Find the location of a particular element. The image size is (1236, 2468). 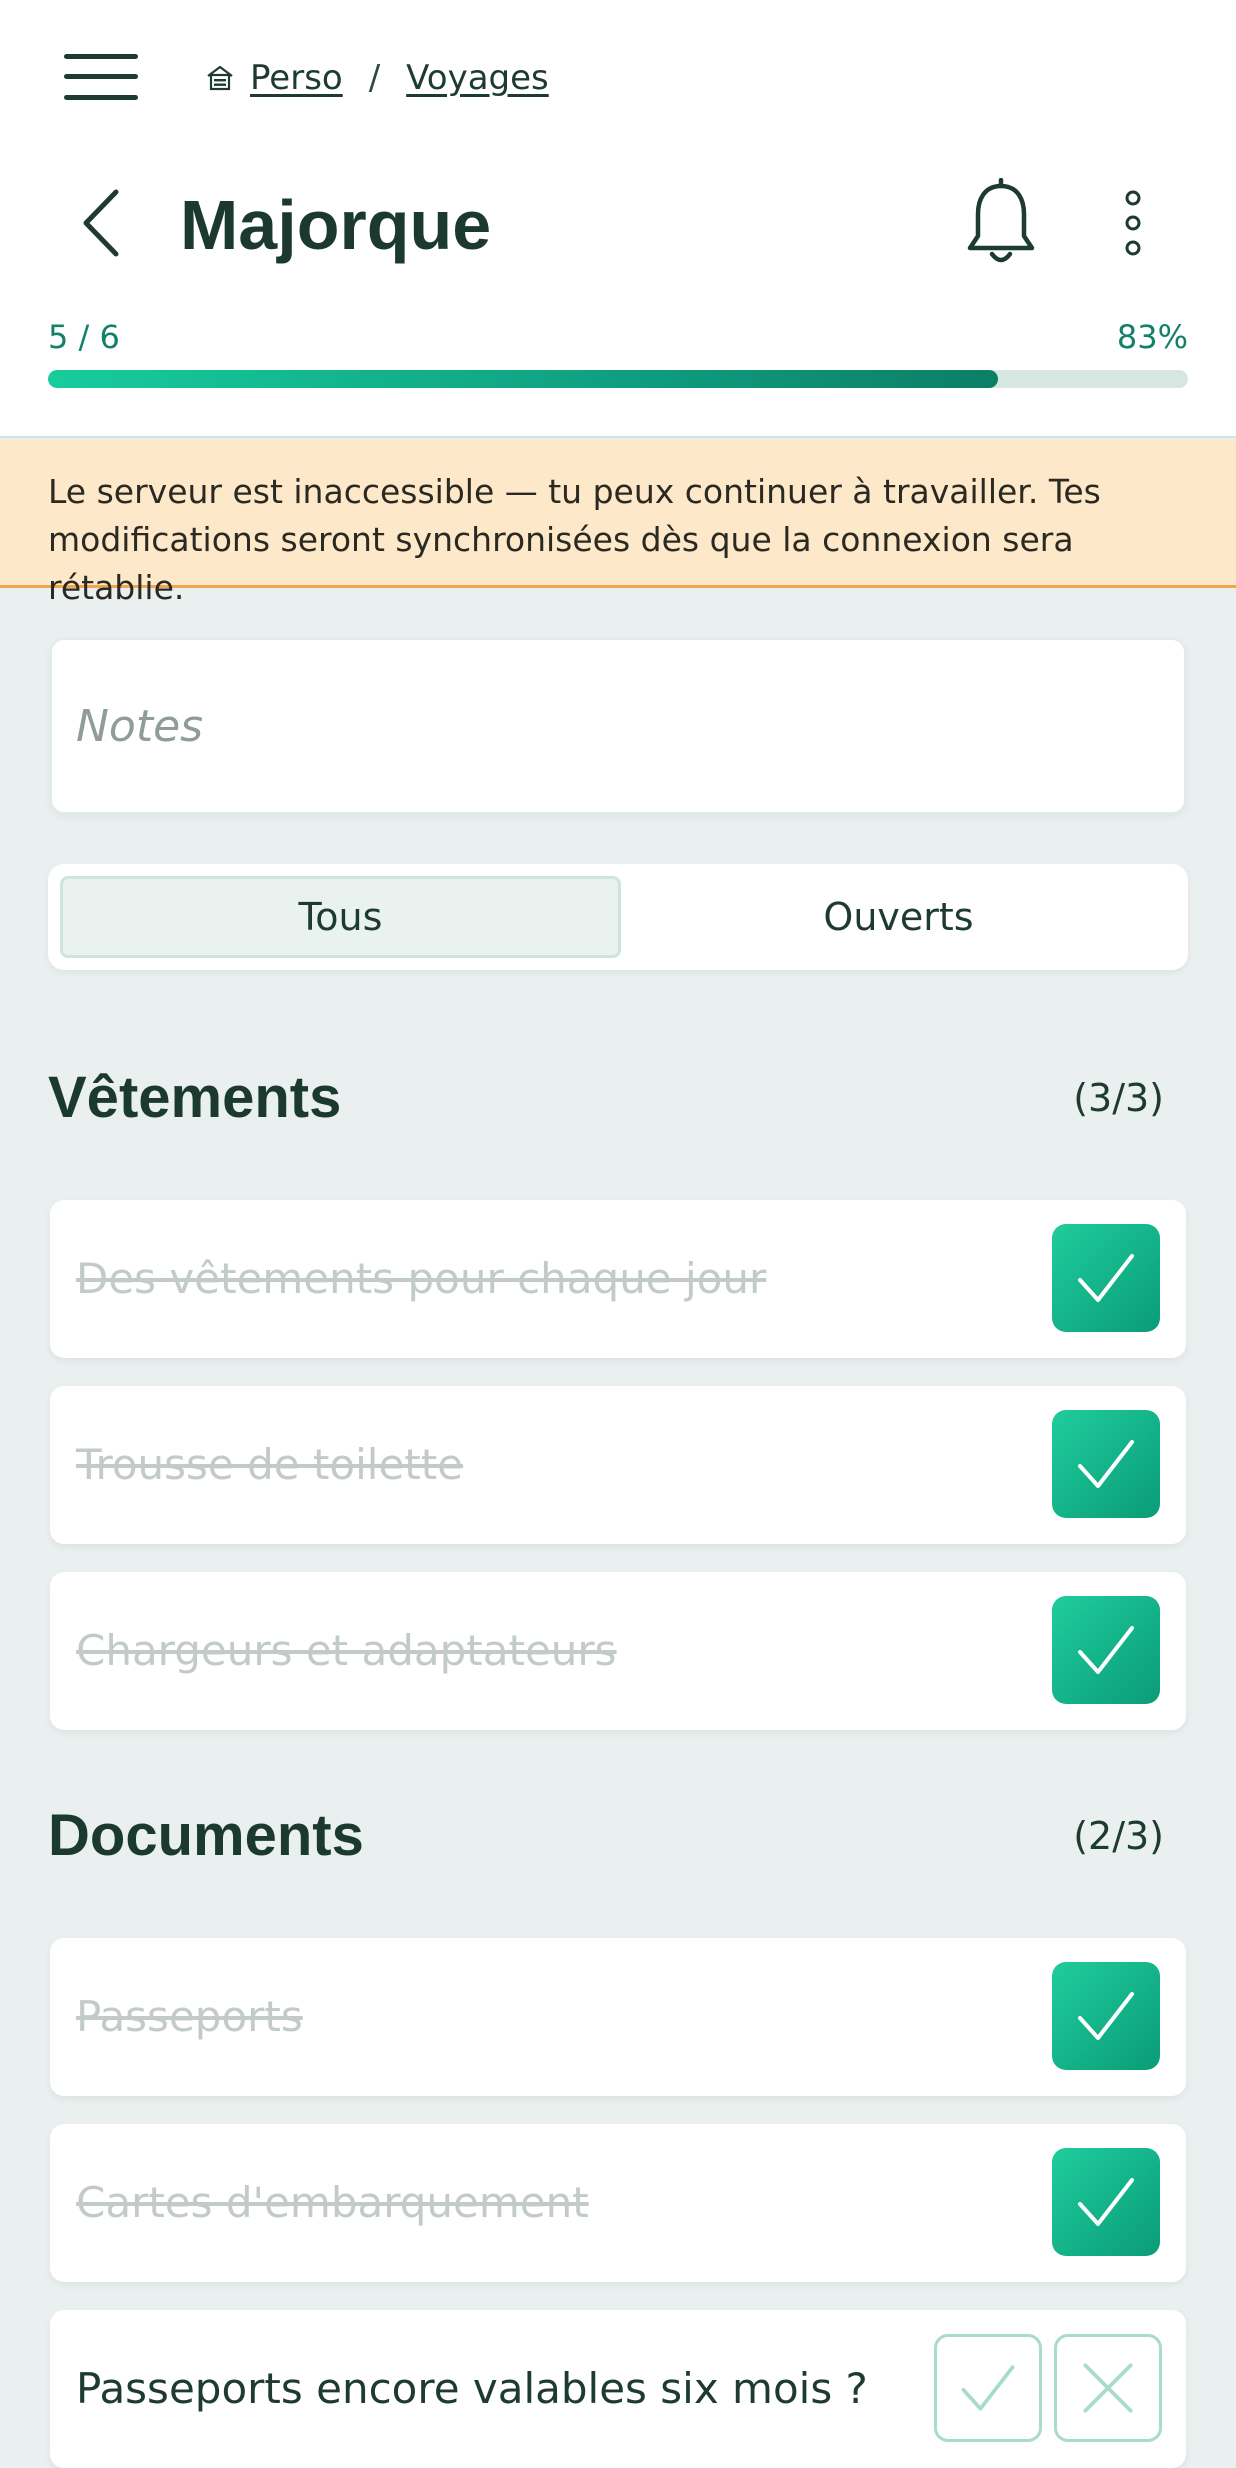

section-title: Vêtements is located at coordinates (195, 1097).